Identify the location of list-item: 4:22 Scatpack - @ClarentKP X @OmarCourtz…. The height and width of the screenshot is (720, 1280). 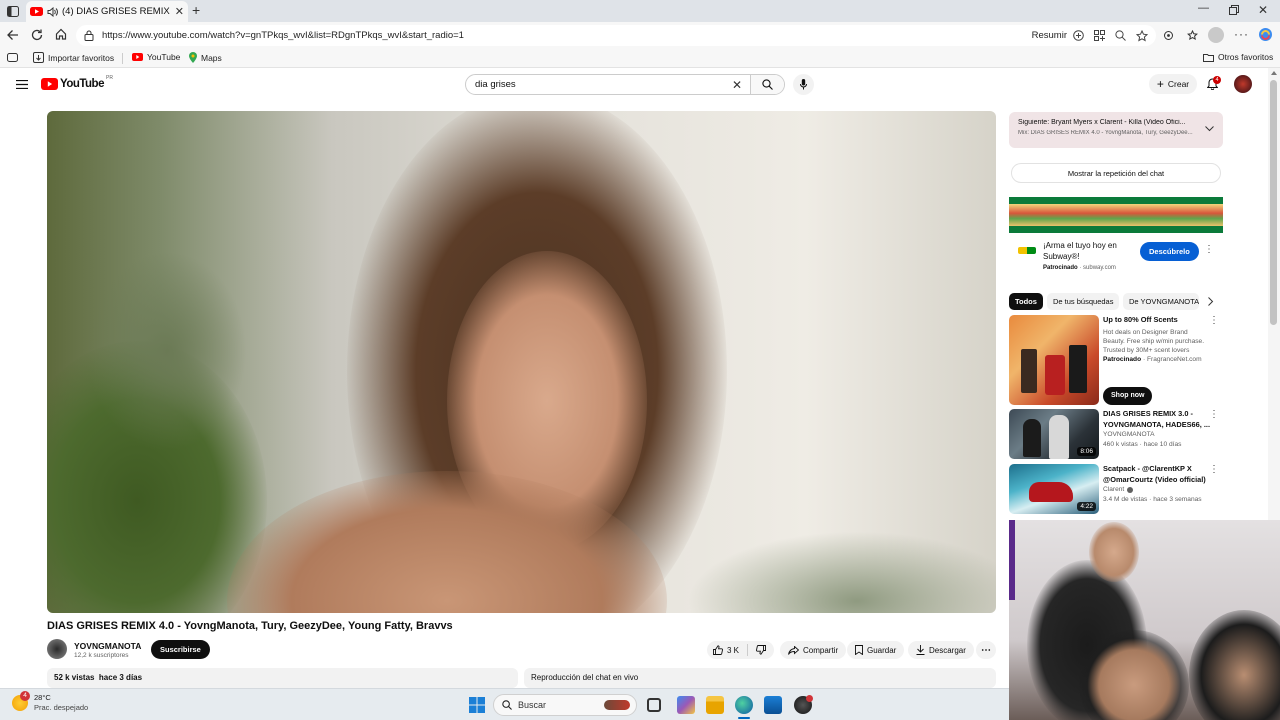
(1116, 489).